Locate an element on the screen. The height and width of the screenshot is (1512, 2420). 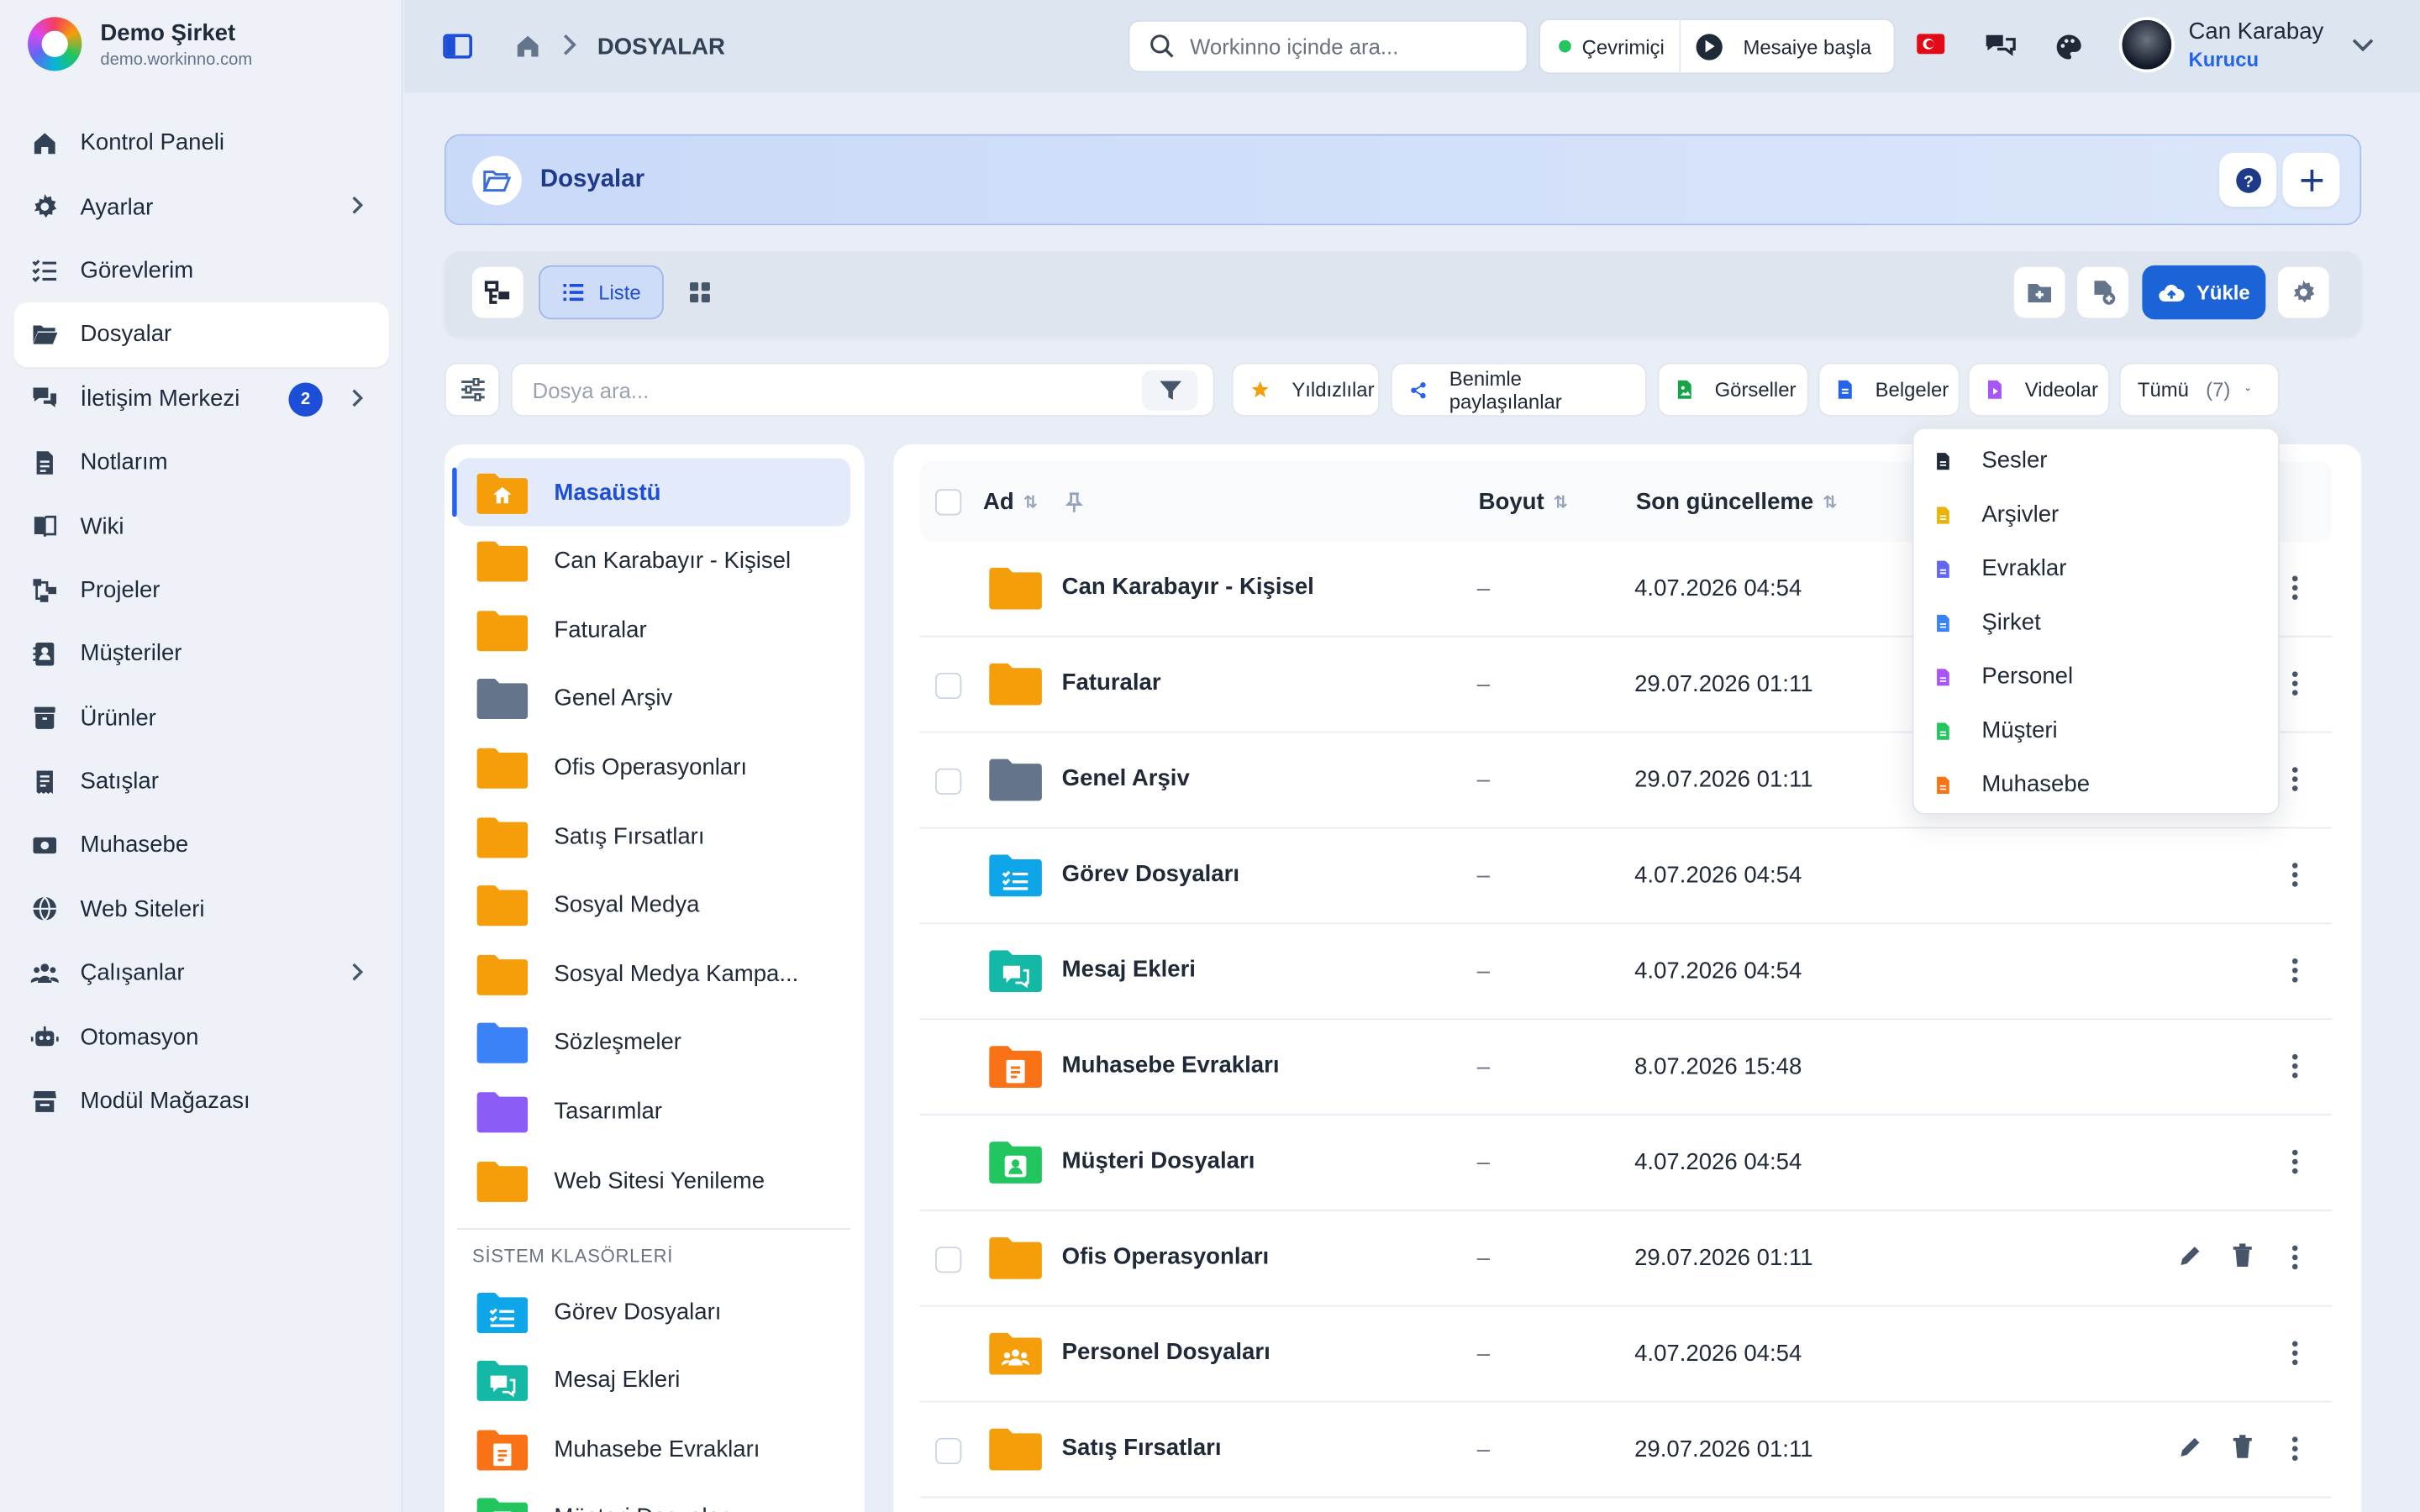
file-name: Müşteri Dosyaları is located at coordinates (1158, 1161).